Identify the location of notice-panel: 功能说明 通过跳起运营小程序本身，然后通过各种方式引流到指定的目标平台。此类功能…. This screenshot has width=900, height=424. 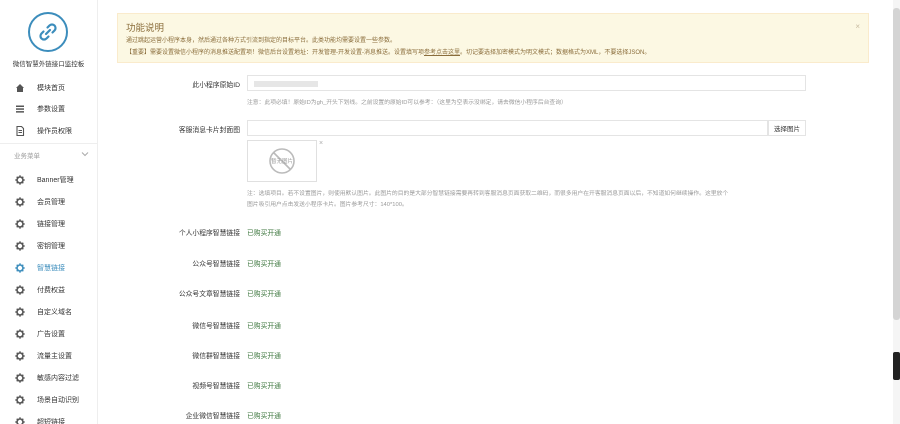
(493, 38).